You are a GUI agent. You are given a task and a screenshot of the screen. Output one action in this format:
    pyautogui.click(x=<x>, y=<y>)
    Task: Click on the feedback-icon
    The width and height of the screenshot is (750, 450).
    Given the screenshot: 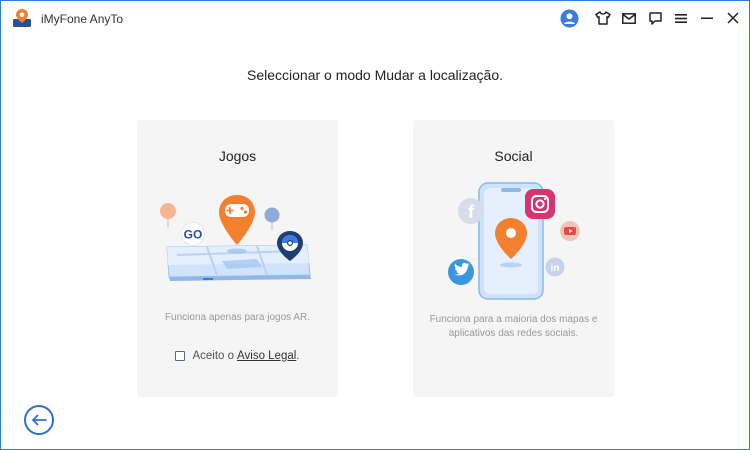 What is the action you would take?
    pyautogui.click(x=655, y=18)
    